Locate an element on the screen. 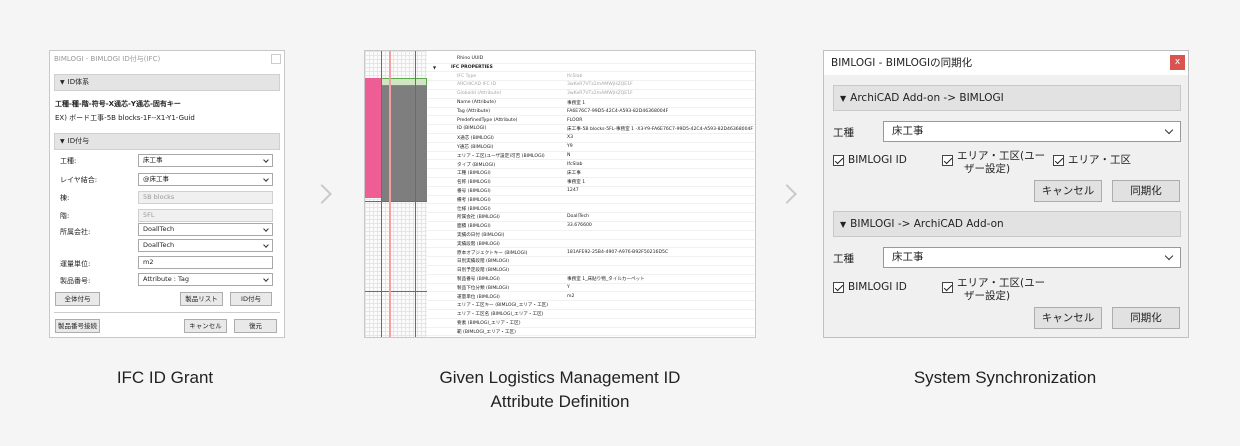 This screenshot has width=1240, height=446. section-bimlogi-to-archicad: ▼ BIMLOGI -> ArchiCAD Add-on is located at coordinates (1007, 224).